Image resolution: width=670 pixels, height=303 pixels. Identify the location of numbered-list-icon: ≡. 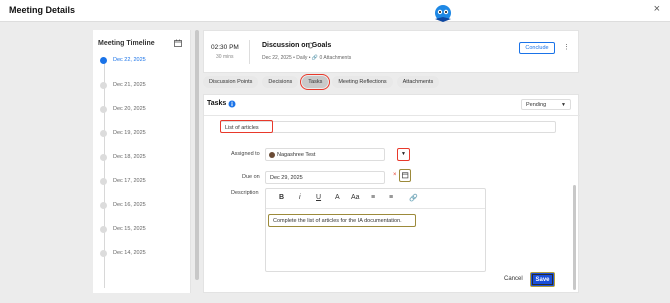
(391, 197).